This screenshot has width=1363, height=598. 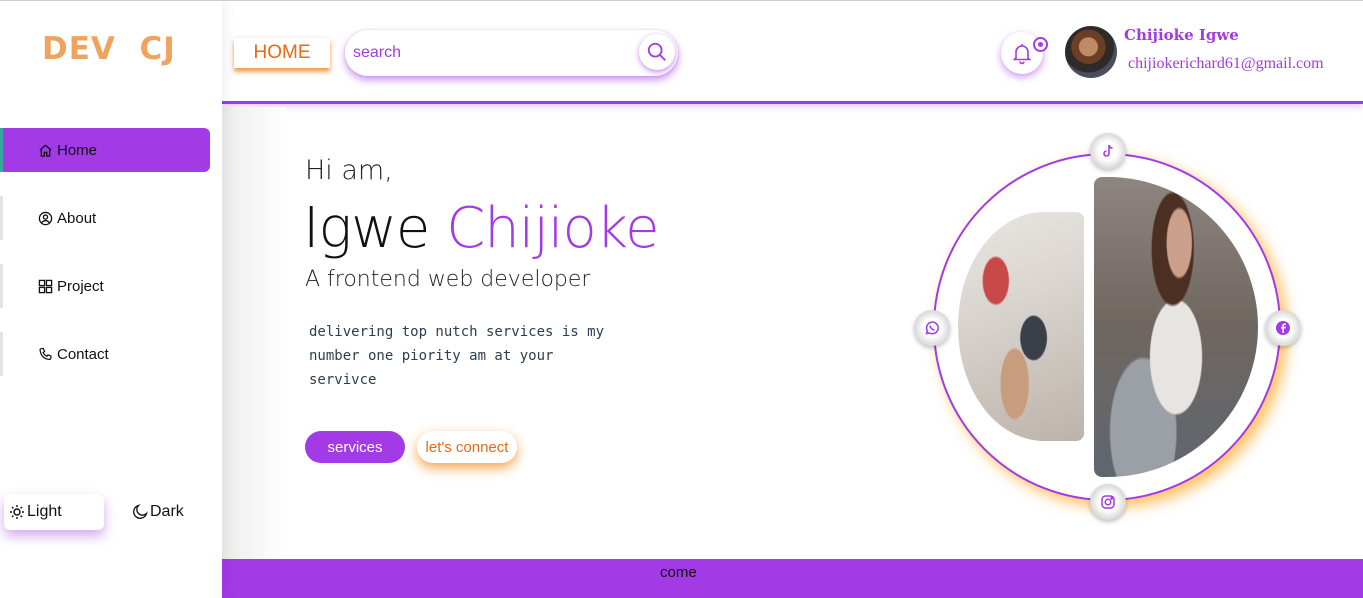 I want to click on search-bar, so click(x=511, y=53).